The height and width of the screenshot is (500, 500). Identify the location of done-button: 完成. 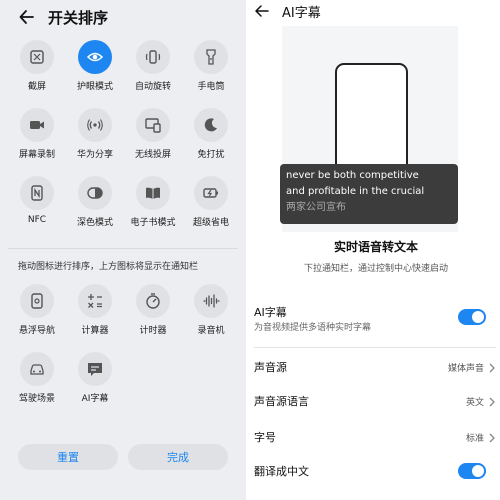
(178, 457).